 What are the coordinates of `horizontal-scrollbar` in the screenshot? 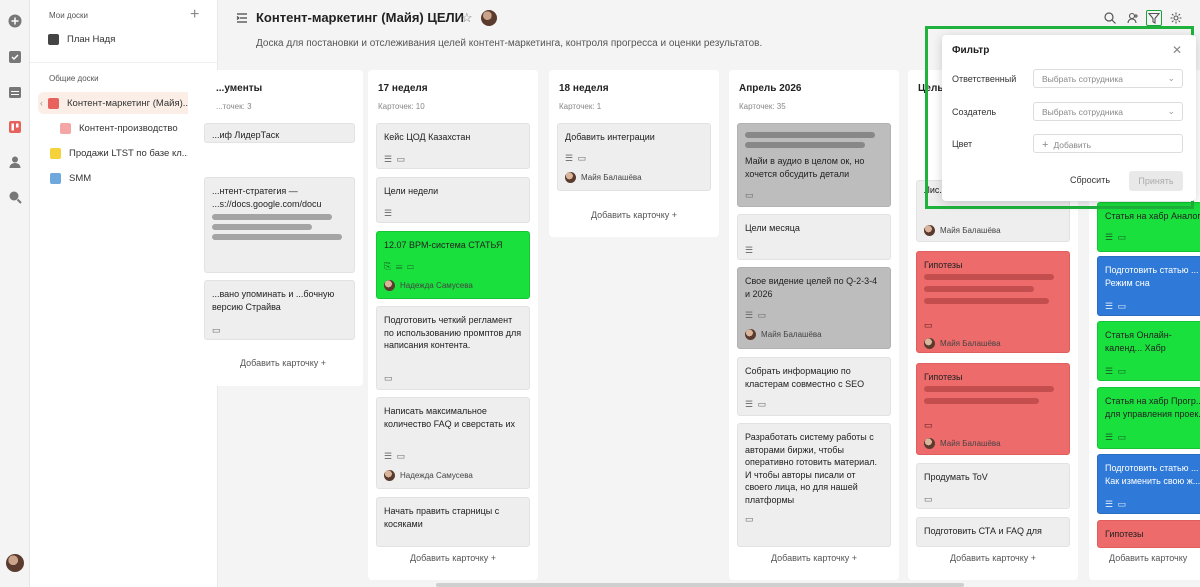 It's located at (700, 585).